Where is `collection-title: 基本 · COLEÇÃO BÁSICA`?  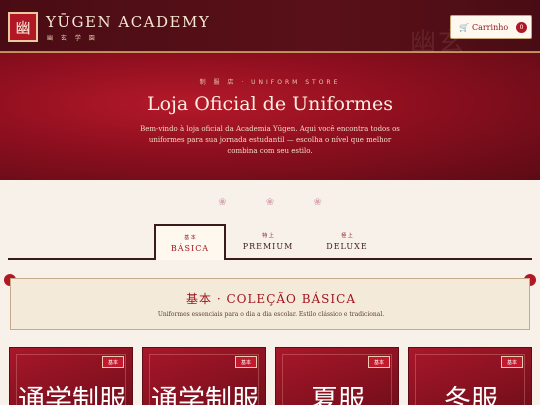 collection-title: 基本 · COLEÇÃO BÁSICA is located at coordinates (271, 299).